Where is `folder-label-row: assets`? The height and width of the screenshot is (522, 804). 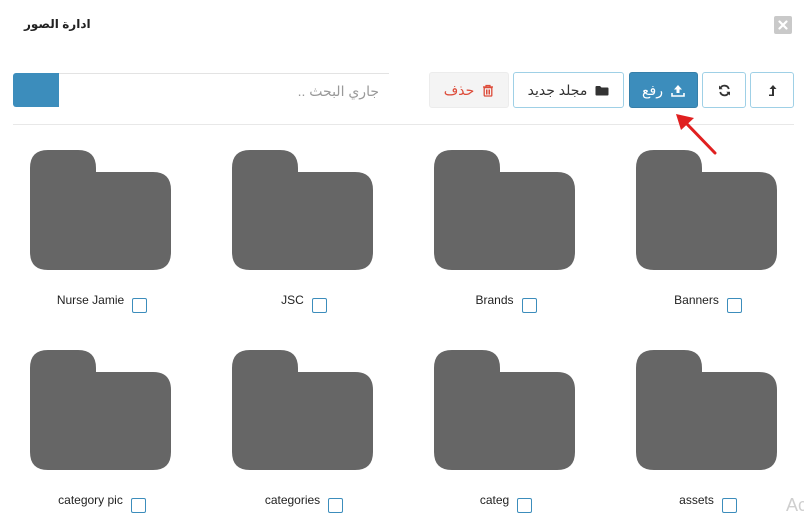
folder-label-row: assets is located at coordinates (708, 503).